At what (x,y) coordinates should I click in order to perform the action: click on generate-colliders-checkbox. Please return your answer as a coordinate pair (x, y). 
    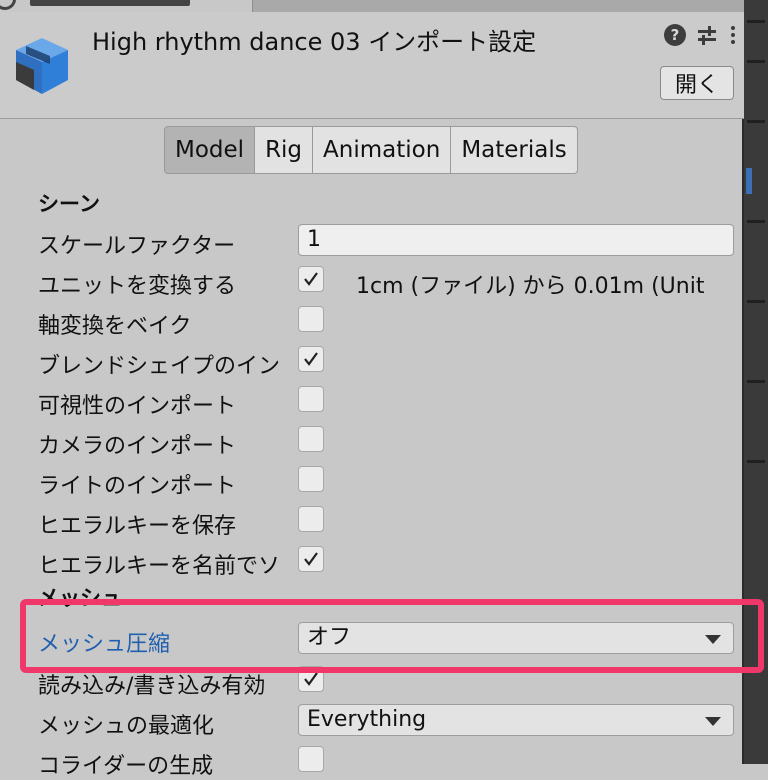
    Looking at the image, I should click on (311, 759).